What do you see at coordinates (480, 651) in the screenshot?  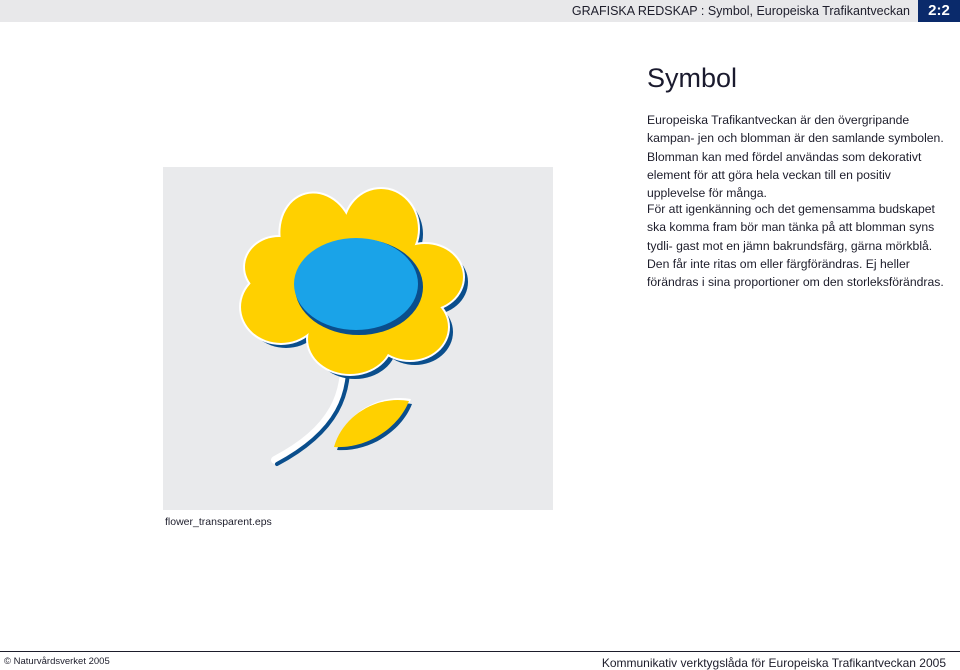 I see `footer-divider` at bounding box center [480, 651].